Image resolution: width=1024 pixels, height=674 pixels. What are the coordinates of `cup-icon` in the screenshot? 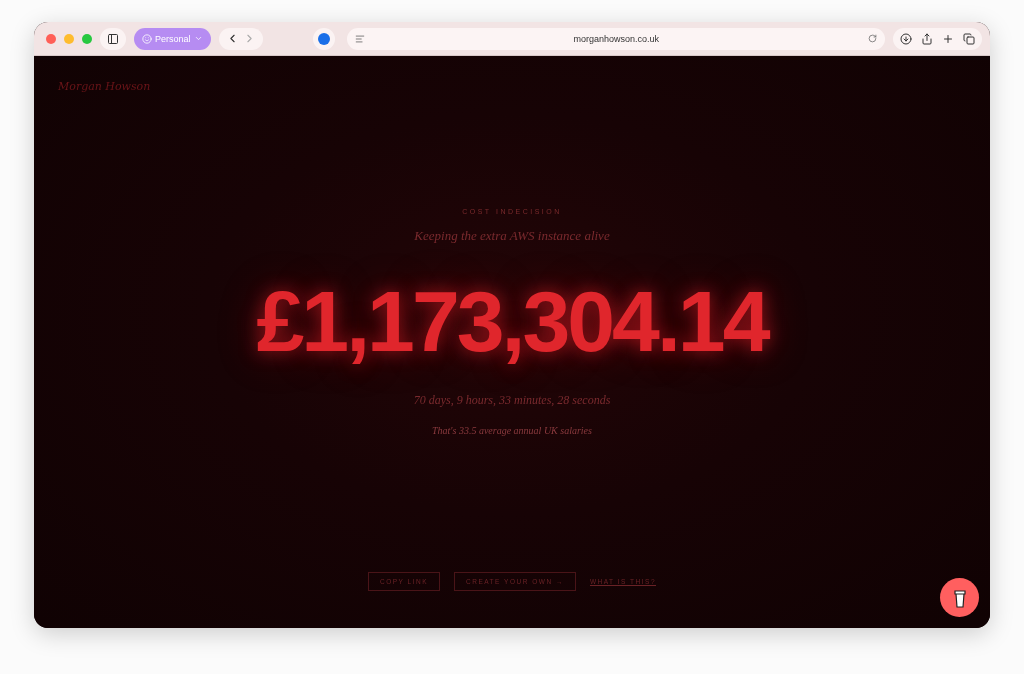 It's located at (959, 597).